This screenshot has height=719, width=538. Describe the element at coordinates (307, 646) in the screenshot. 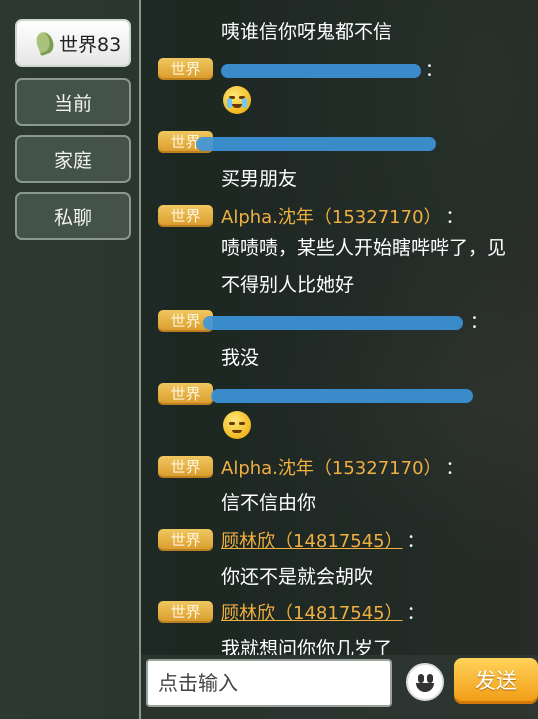

I see `message-text: 我就想问你你几岁了` at that location.